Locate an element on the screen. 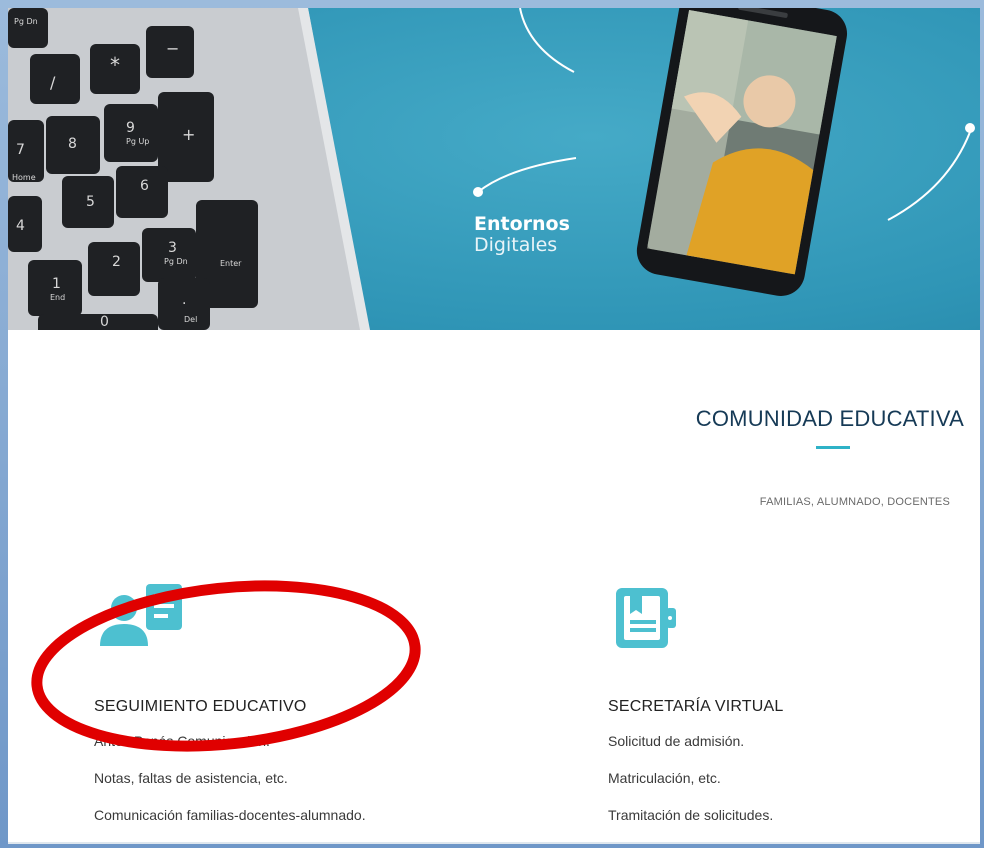 Image resolution: width=984 pixels, height=848 pixels. hero-title-regular: Digitales is located at coordinates (516, 245).